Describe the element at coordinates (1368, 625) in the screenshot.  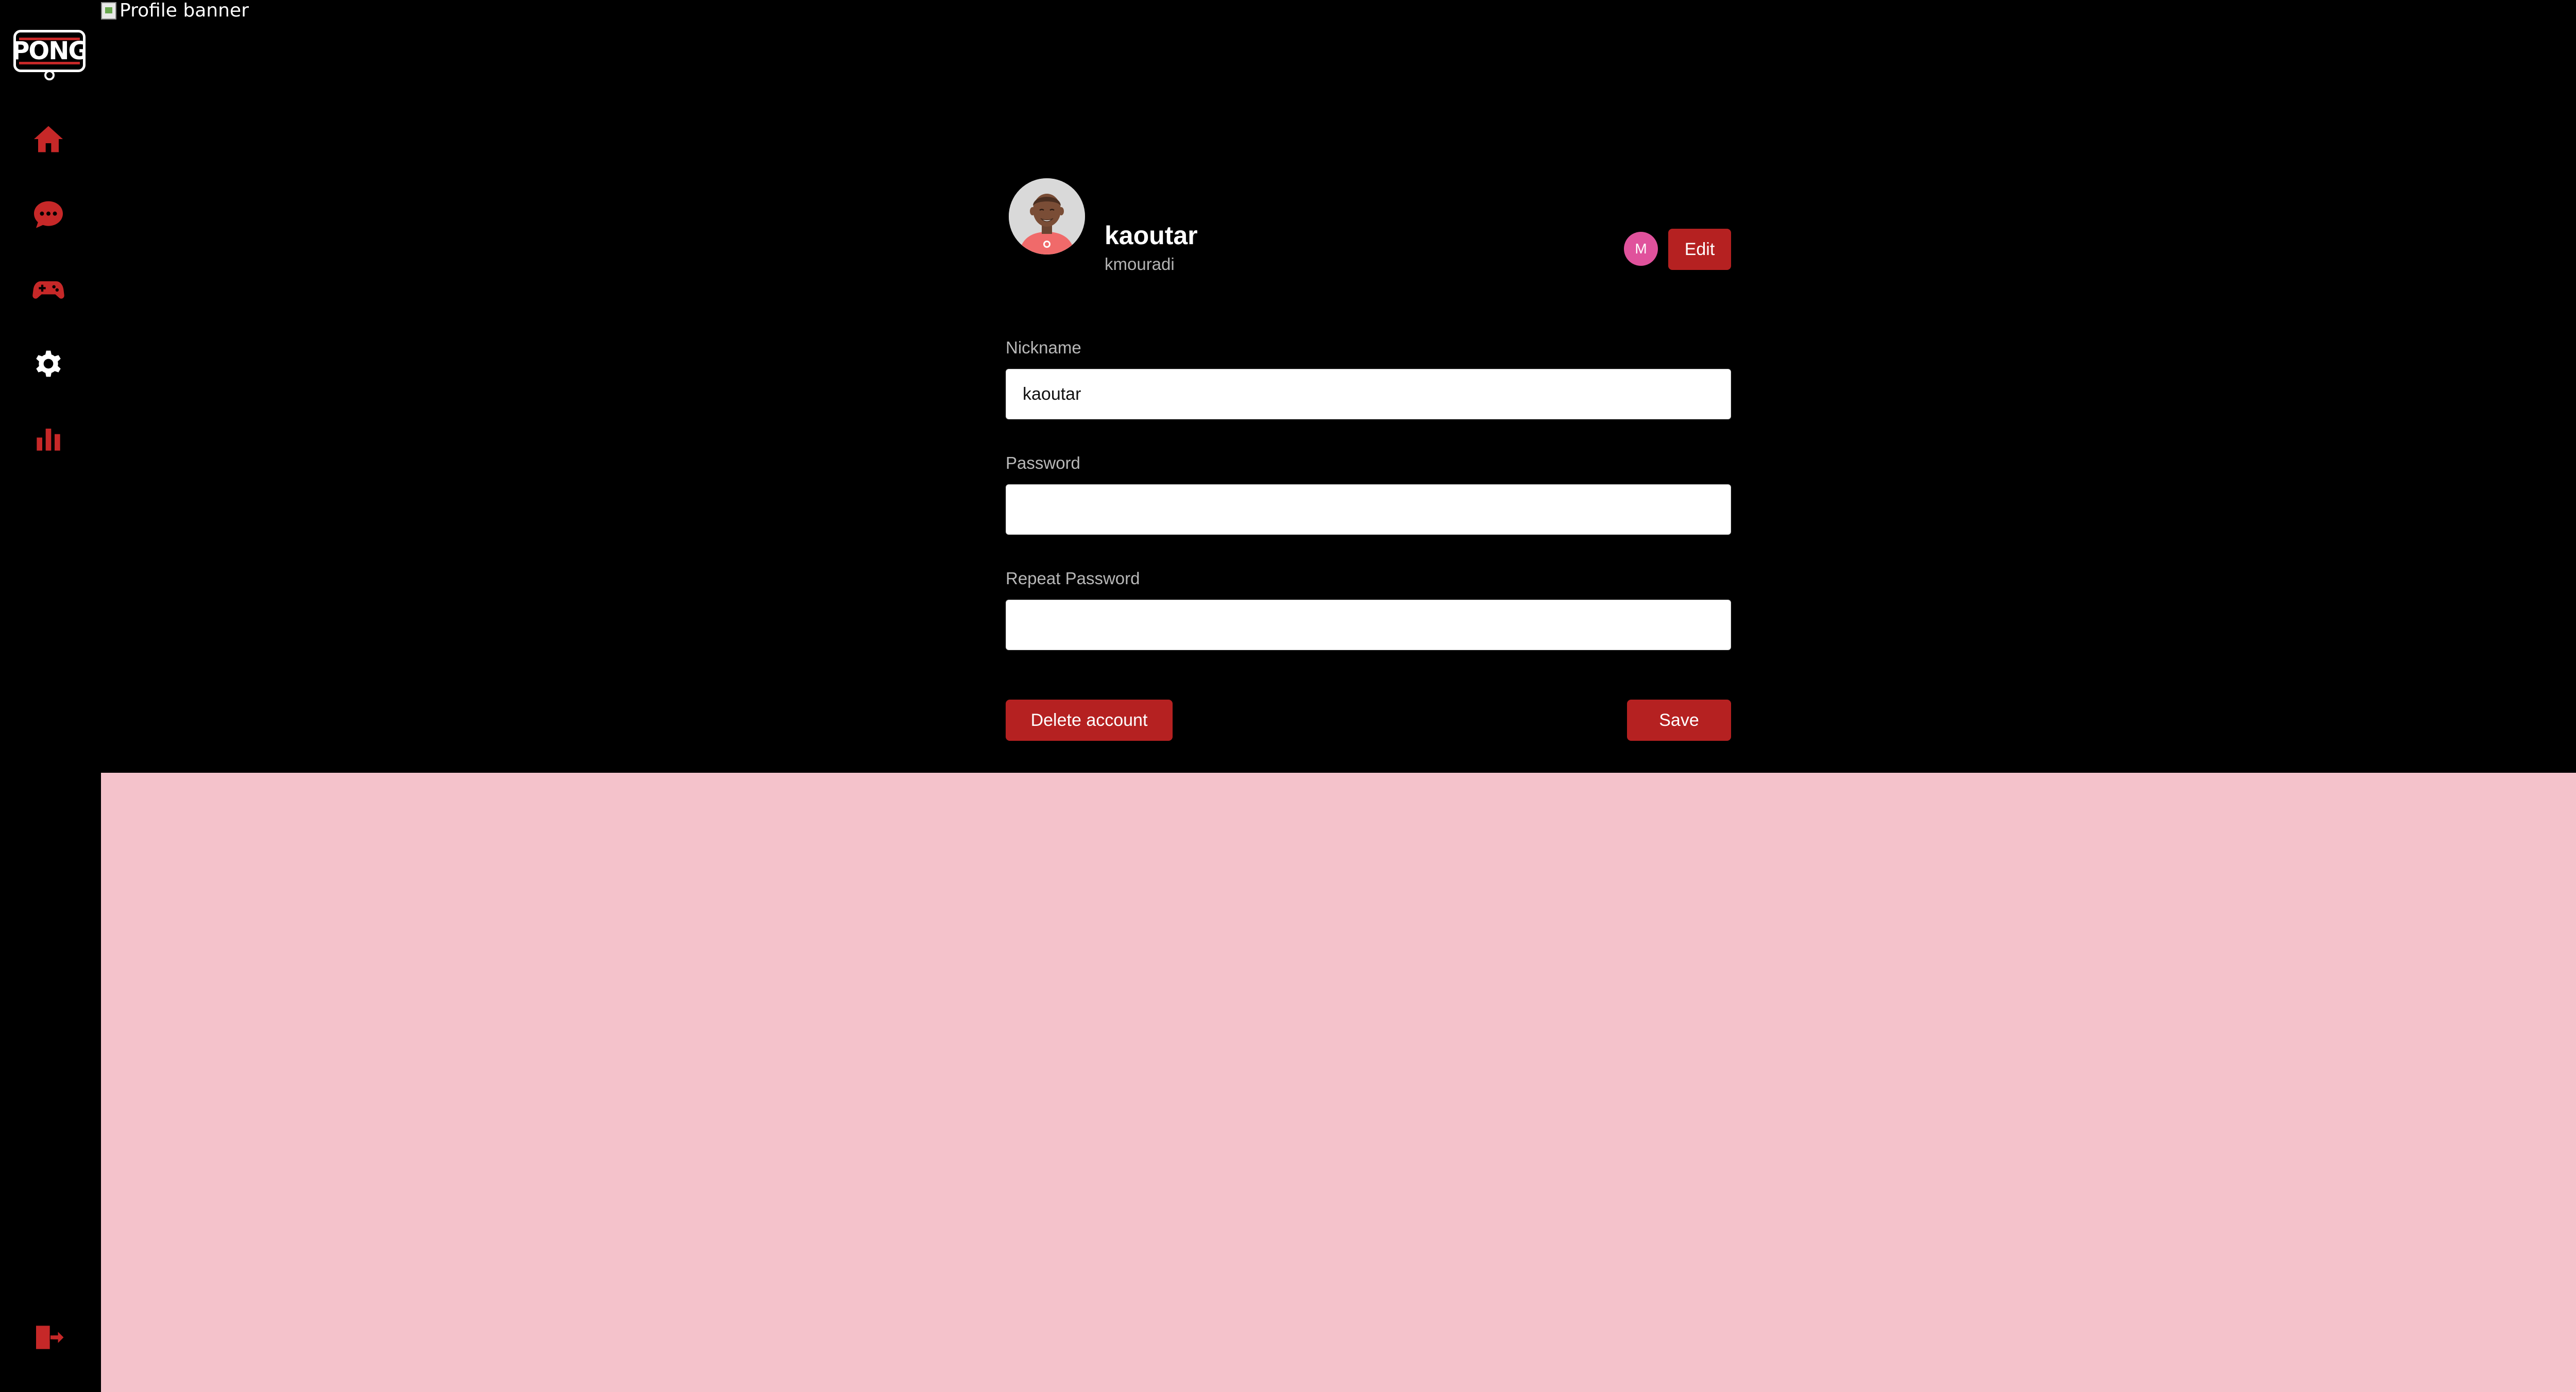
I see `repeat-password-field` at that location.